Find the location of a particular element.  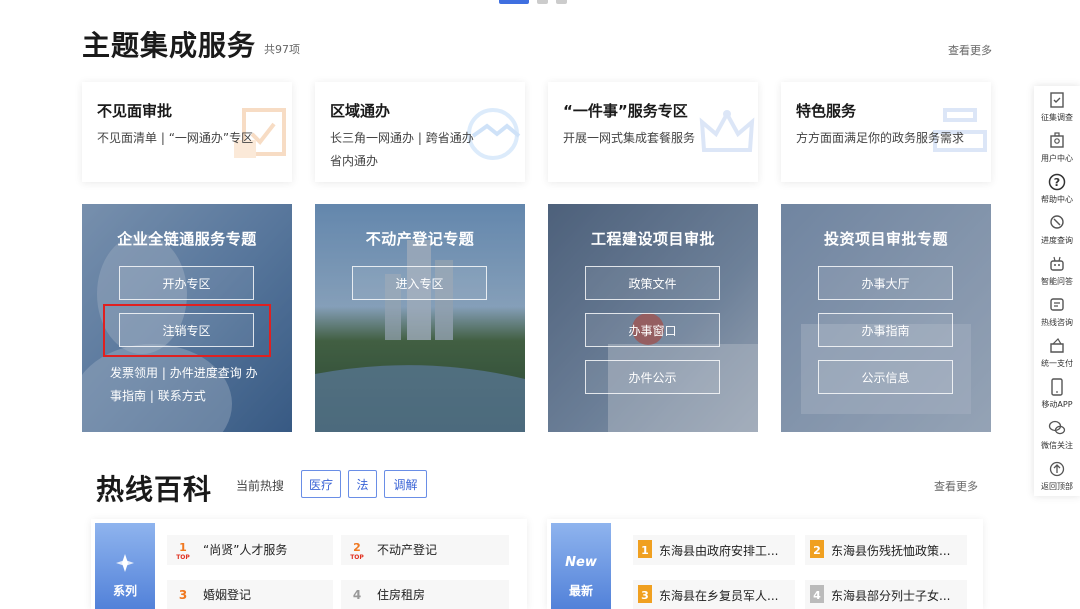

list-item: 2 TOP 不动产登记 is located at coordinates (425, 550).